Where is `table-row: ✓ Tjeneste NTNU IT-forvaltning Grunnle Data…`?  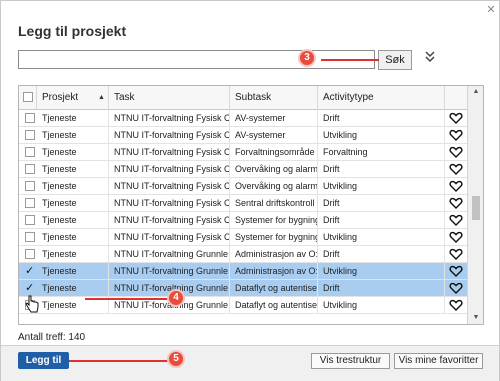
table-row: ✓ Tjeneste NTNU IT-forvaltning Grunnle Data… is located at coordinates (243, 288).